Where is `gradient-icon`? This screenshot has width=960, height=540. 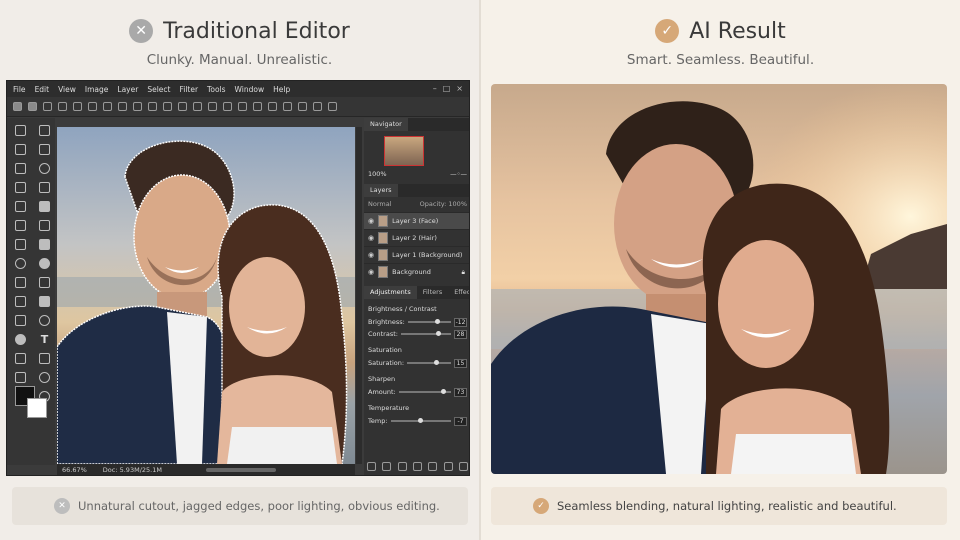 gradient-icon is located at coordinates (44, 301).